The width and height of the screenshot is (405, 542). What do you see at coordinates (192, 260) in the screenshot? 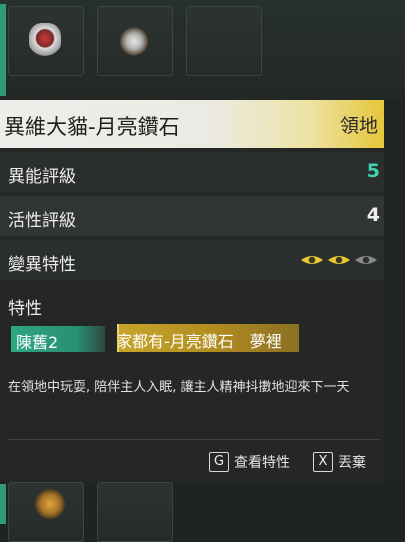
I see `mutation-row: 變異特性` at bounding box center [192, 260].